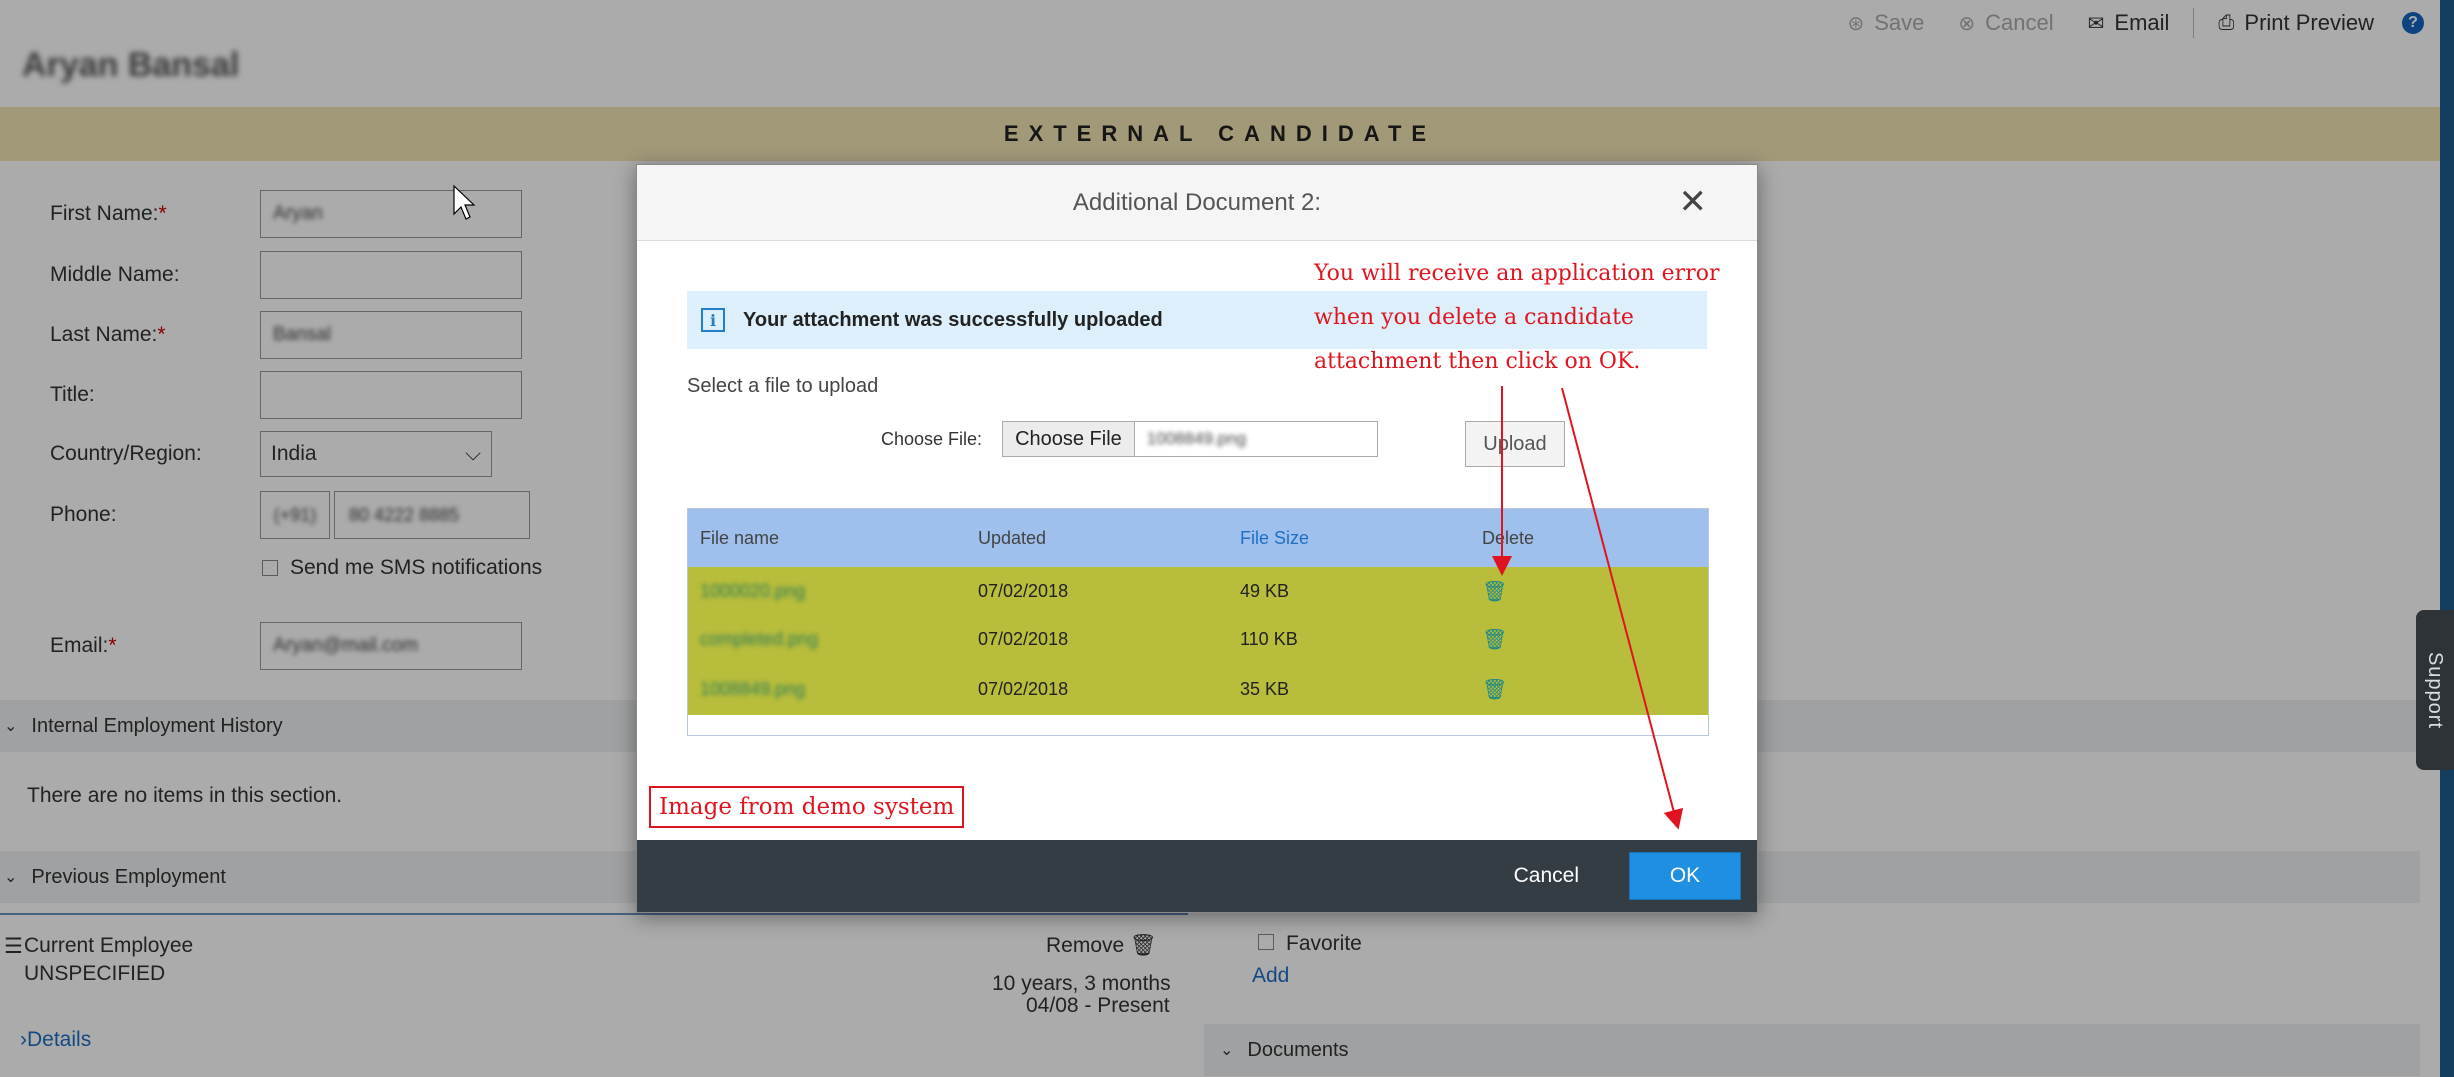  I want to click on arrow-to-ok-button, so click(1622, 608).